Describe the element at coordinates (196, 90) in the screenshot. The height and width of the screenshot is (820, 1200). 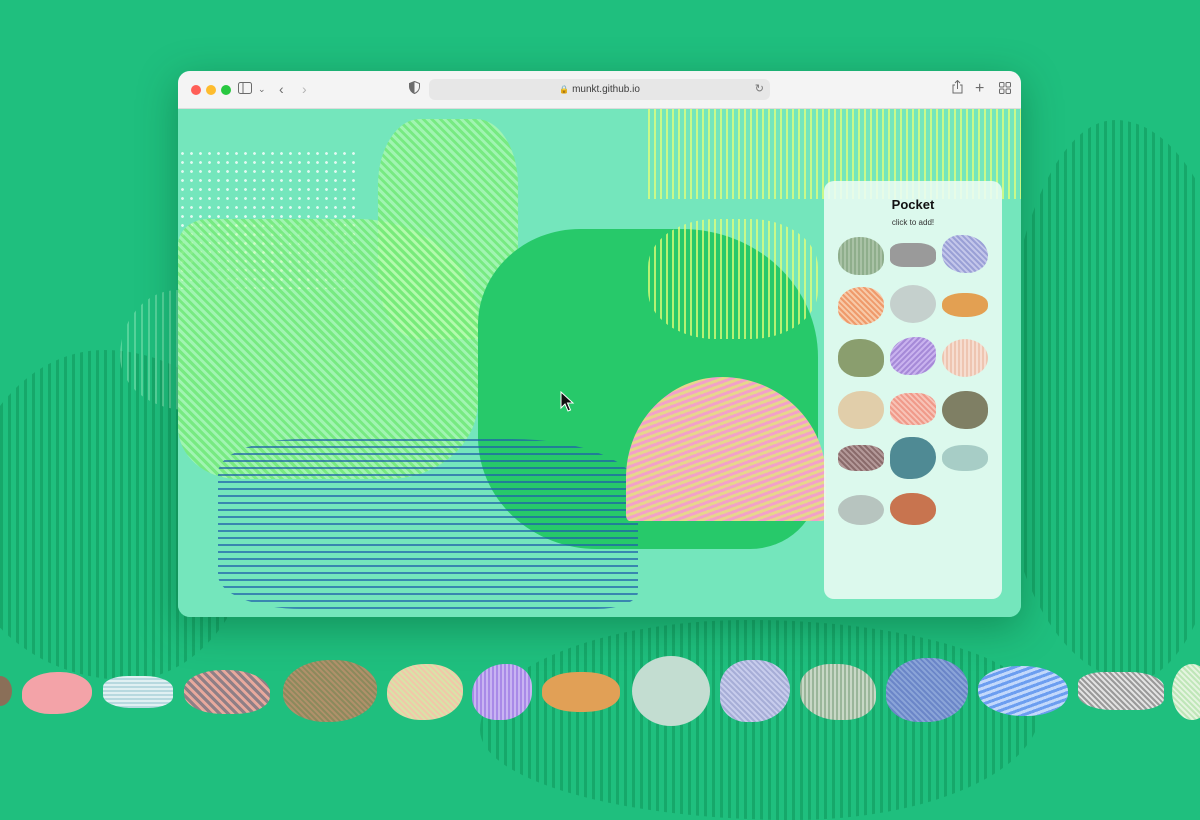
I see `close-window-button` at that location.